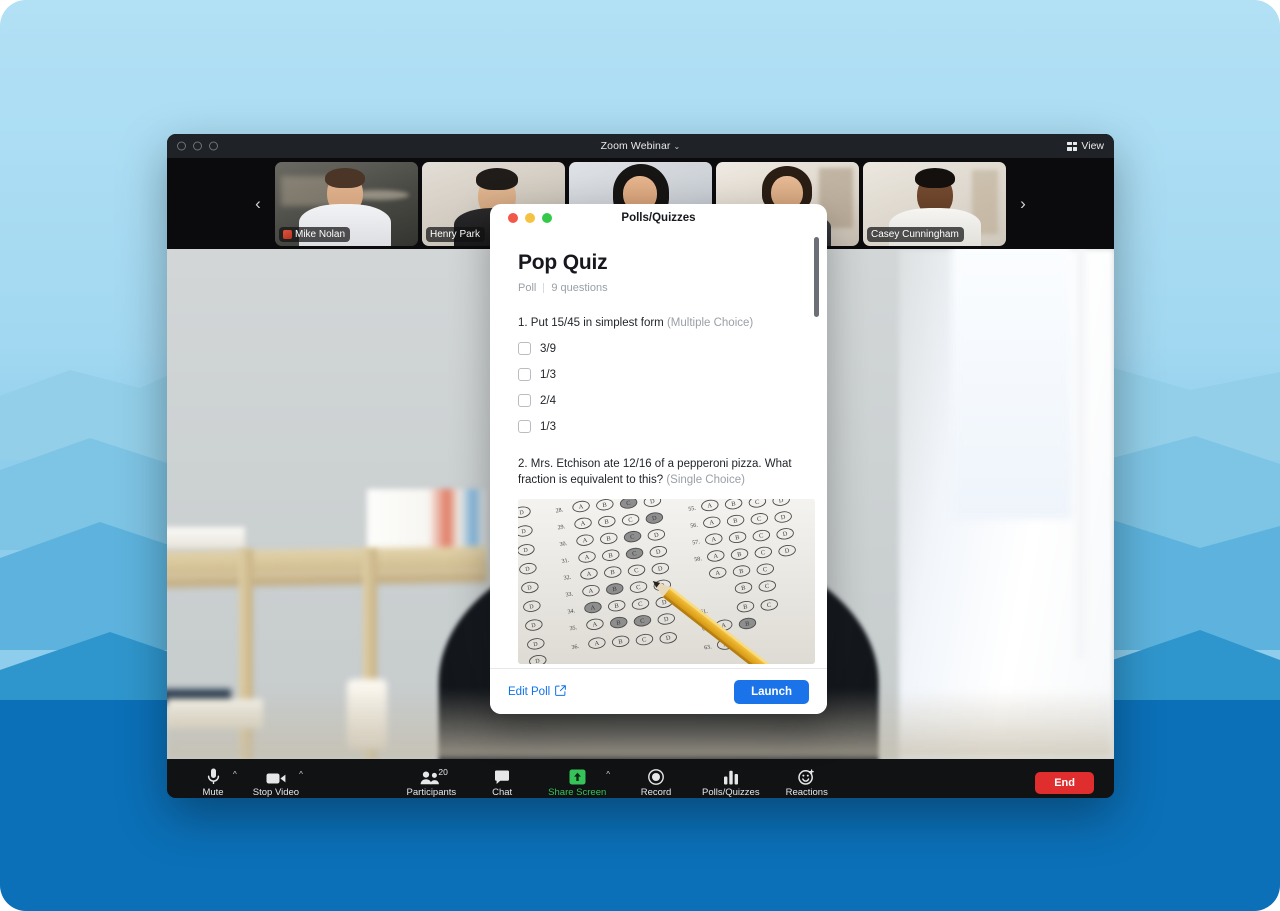  I want to click on modal-footer: Edit Poll Launch, so click(658, 691).